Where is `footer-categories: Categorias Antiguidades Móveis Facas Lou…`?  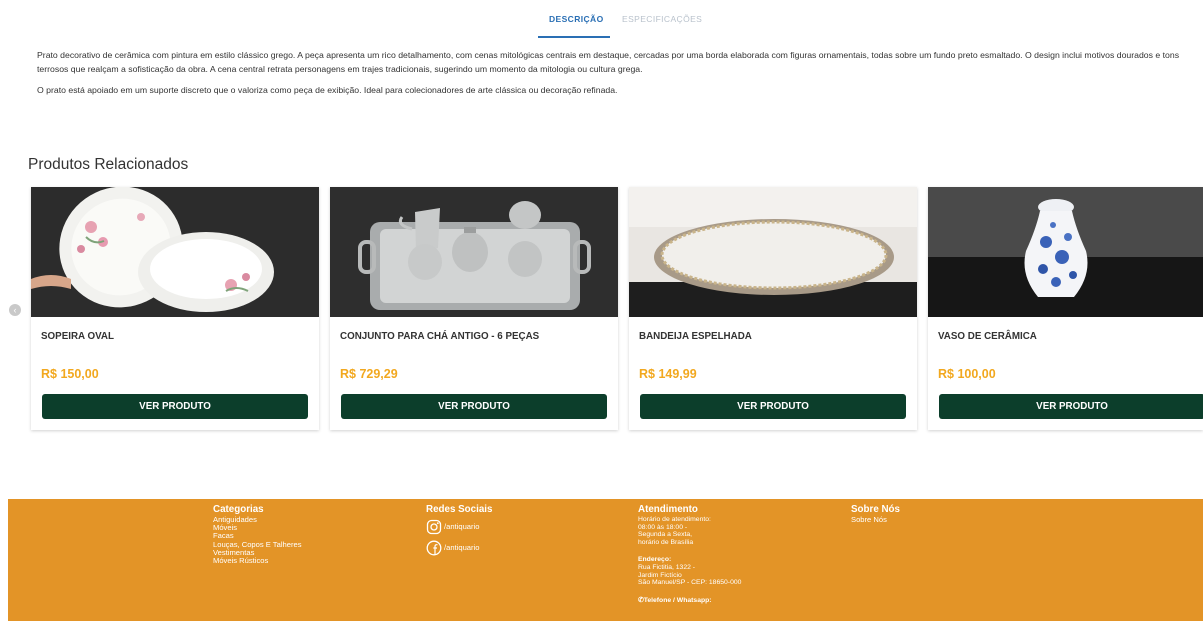 footer-categories: Categorias Antiguidades Móveis Facas Lou… is located at coordinates (257, 534).